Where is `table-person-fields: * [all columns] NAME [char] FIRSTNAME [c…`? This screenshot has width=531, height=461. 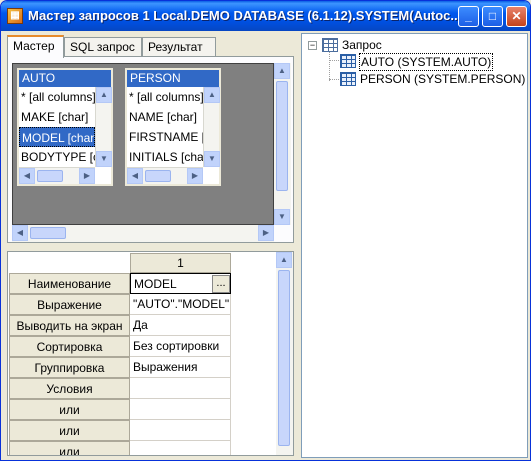 table-person-fields: * [all columns] NAME [char] FIRSTNAME [c… is located at coordinates (165, 127).